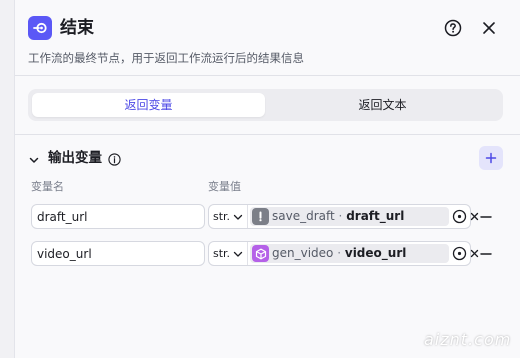  I want to click on return-mode-tabs: 返回变量 返回文本, so click(265, 105).